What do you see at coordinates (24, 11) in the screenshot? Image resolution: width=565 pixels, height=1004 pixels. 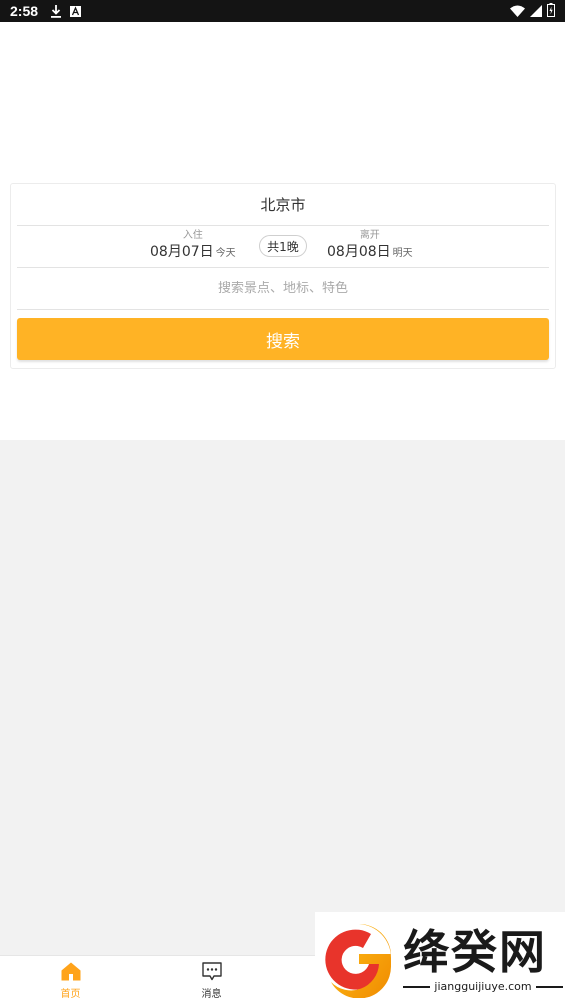 I see `status-time: 2:58` at bounding box center [24, 11].